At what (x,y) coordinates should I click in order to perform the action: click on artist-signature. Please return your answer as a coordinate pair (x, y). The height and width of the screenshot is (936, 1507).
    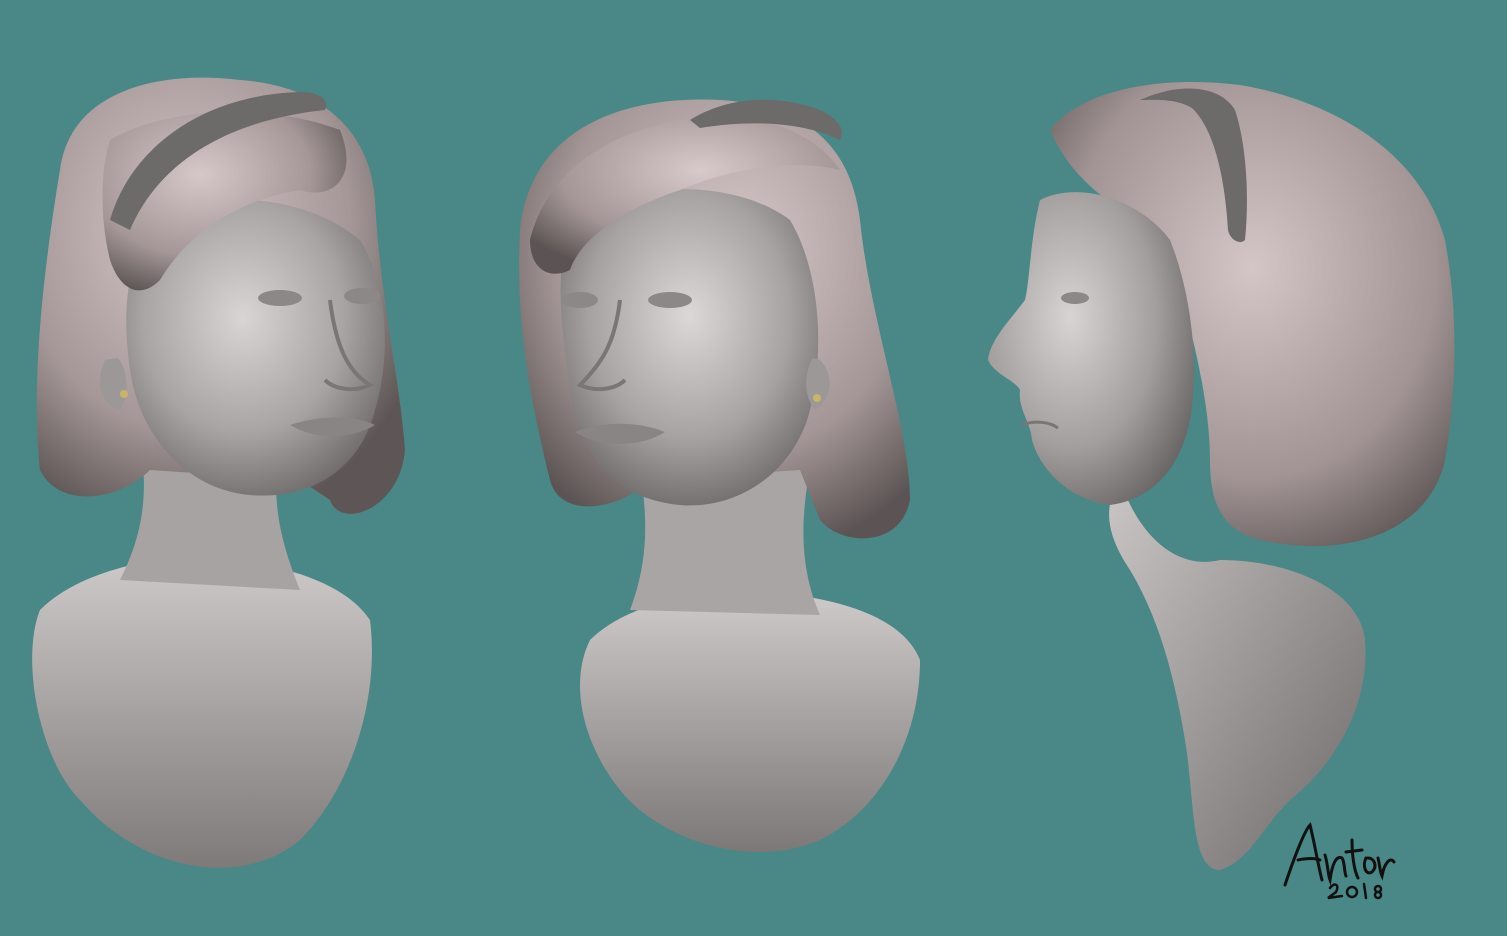
    Looking at the image, I should click on (1339, 861).